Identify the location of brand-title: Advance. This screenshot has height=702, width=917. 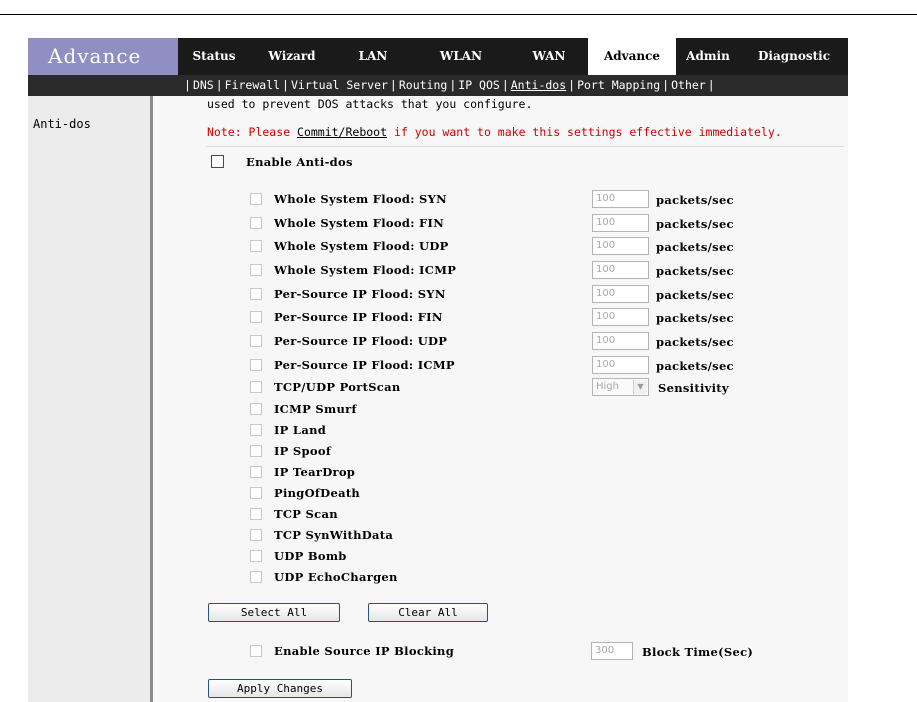
(103, 56).